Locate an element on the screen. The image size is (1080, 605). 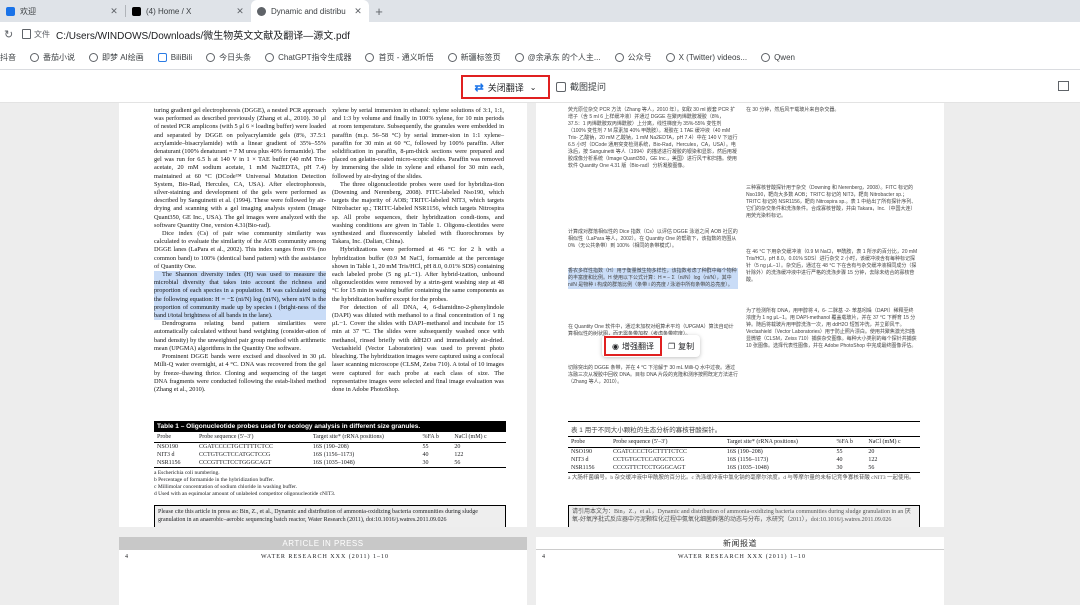
table-cell: 40 is located at coordinates (425, 455).